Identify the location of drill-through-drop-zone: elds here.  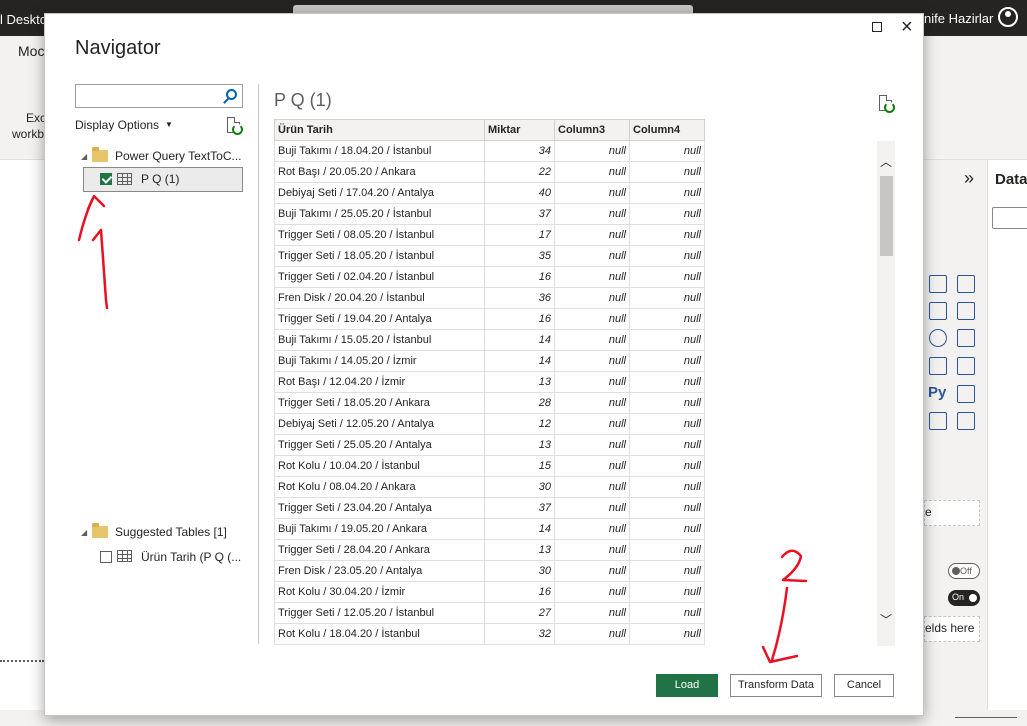
(952, 629).